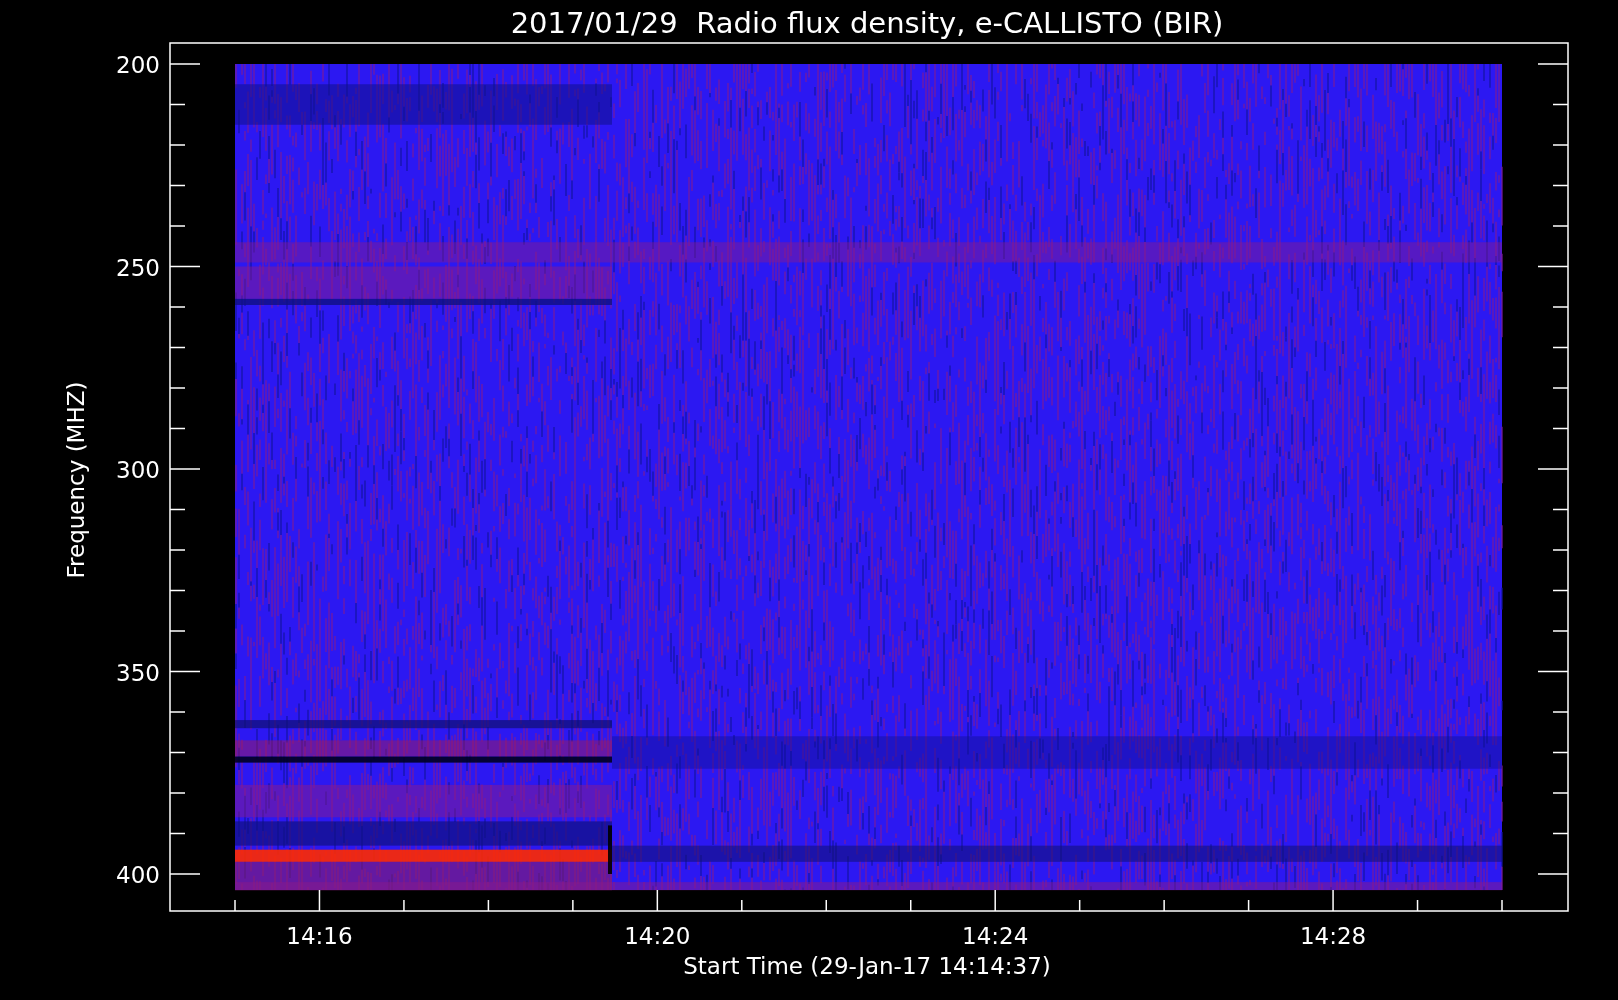 The width and height of the screenshot is (1618, 1000). Describe the element at coordinates (995, 936) in the screenshot. I see `tick-label: 14:24` at that location.